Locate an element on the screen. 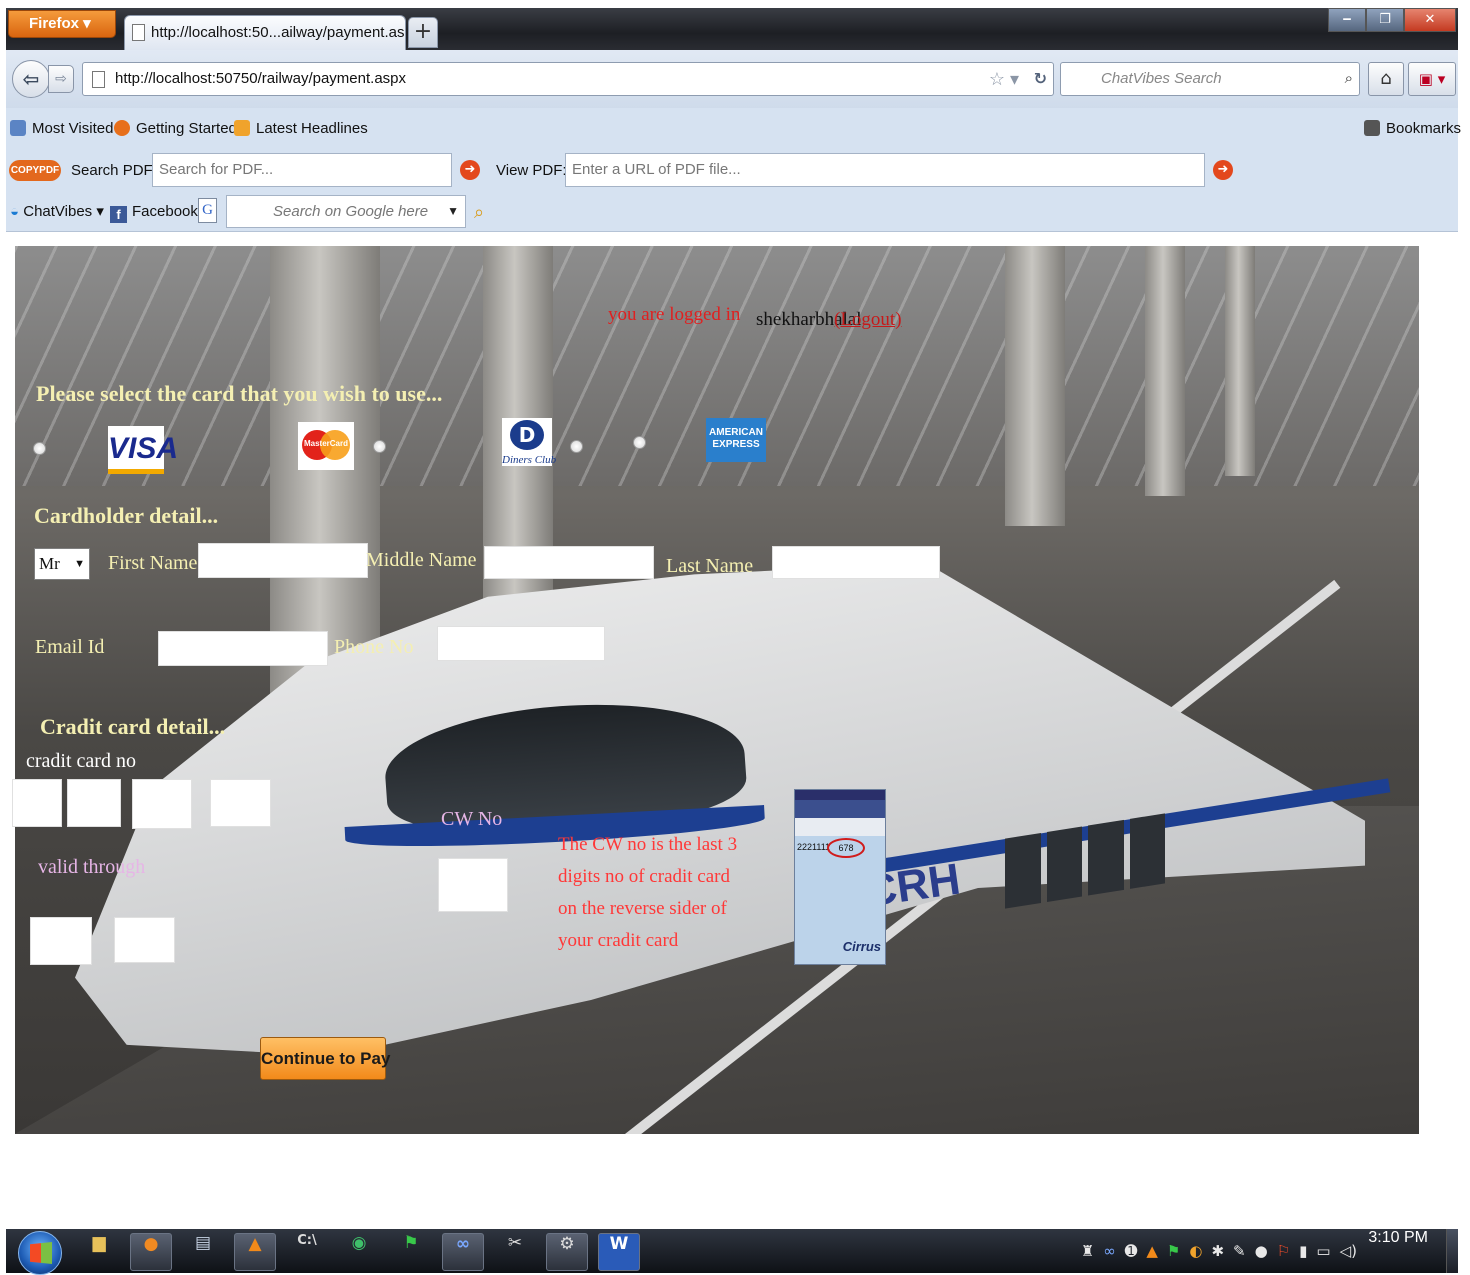  home-icon: ⌂ is located at coordinates (1386, 79).